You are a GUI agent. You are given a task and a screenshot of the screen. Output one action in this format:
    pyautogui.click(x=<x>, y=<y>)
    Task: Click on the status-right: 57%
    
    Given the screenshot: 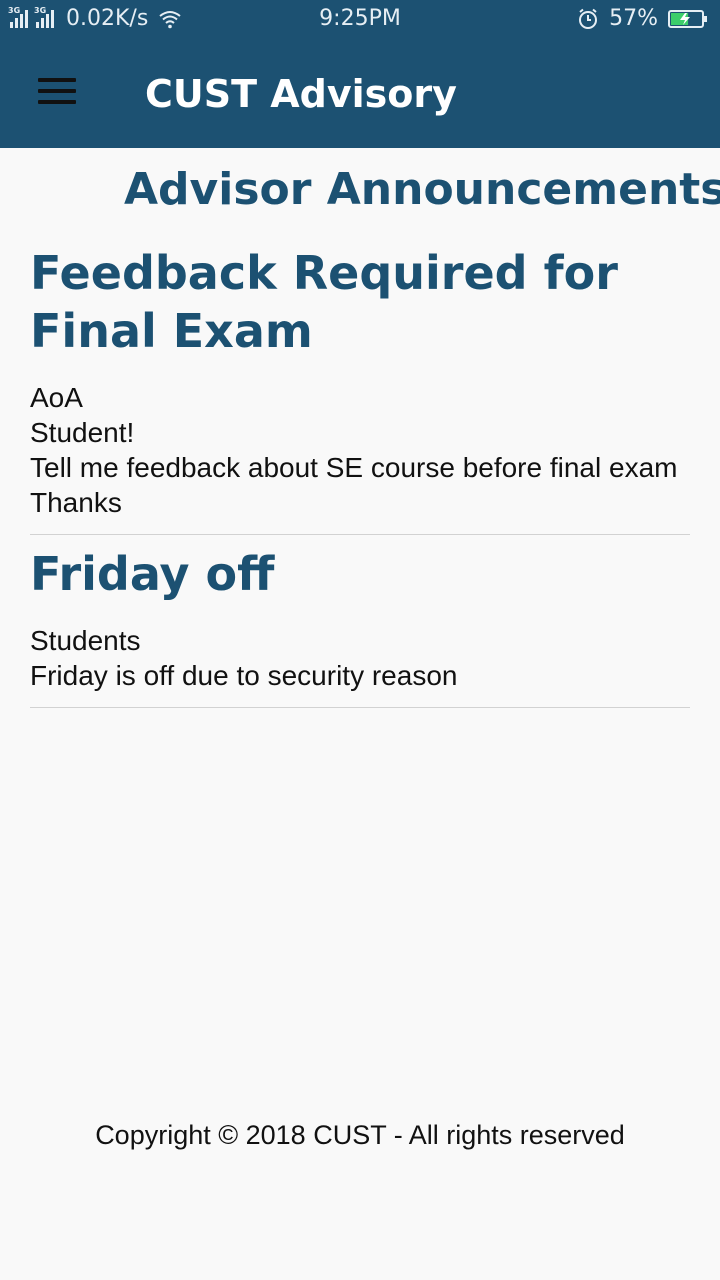 What is the action you would take?
    pyautogui.click(x=642, y=18)
    